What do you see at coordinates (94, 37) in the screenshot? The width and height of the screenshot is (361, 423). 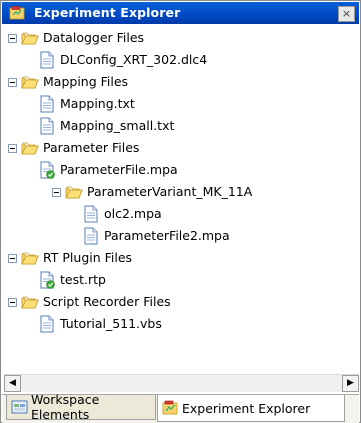 I see `tree-folder-label: Datalogger Files` at bounding box center [94, 37].